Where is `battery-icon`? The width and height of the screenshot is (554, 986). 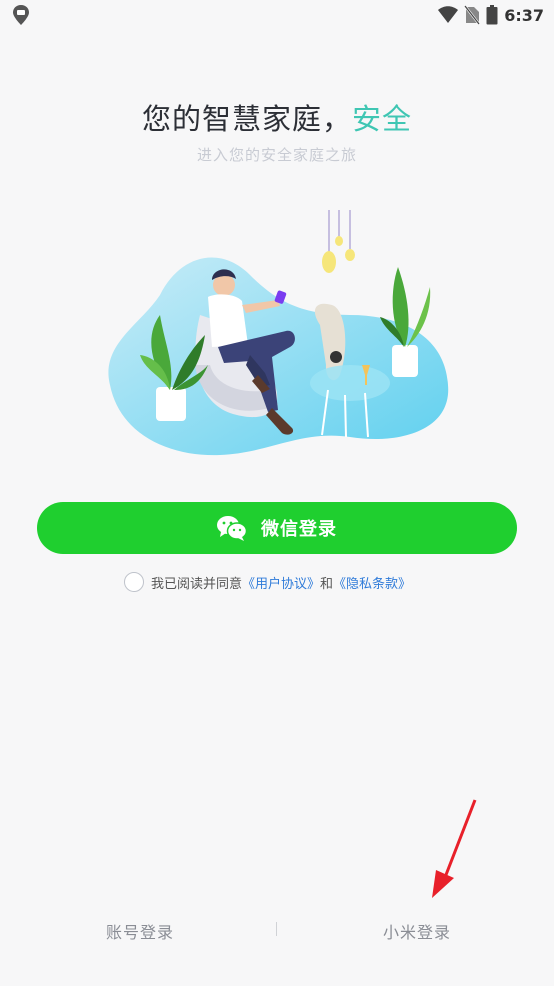 battery-icon is located at coordinates (492, 15).